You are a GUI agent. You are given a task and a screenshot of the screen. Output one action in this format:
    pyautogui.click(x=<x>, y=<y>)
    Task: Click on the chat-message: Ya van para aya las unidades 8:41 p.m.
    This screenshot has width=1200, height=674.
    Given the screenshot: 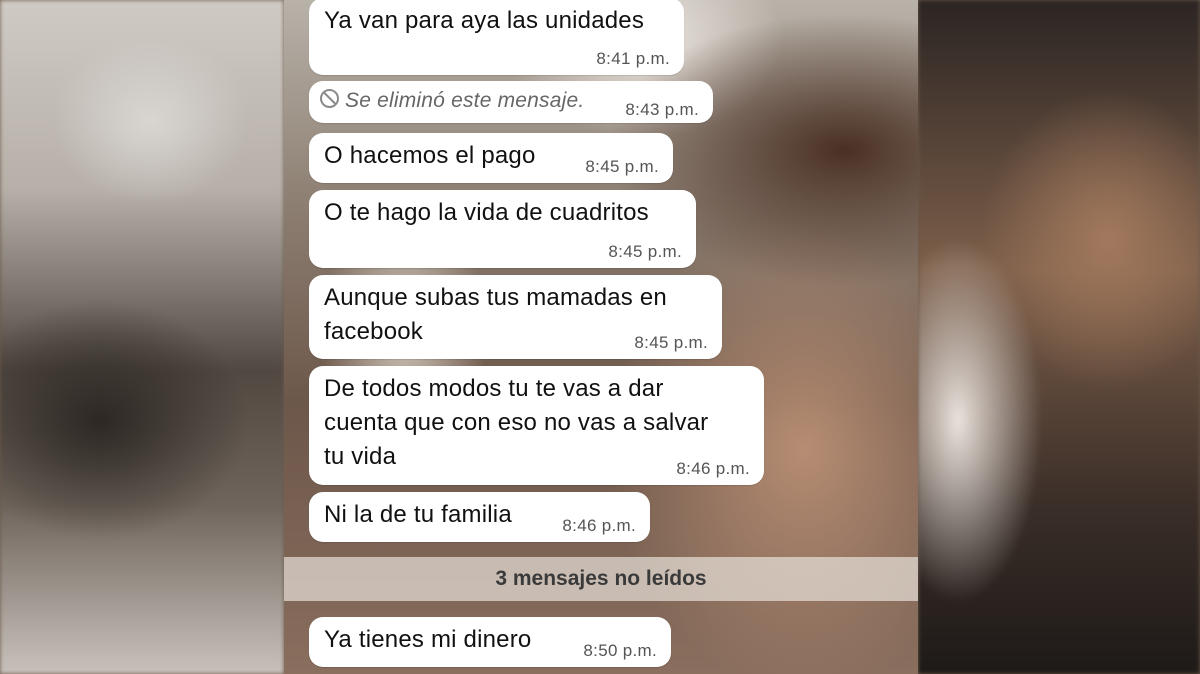 What is the action you would take?
    pyautogui.click(x=496, y=37)
    